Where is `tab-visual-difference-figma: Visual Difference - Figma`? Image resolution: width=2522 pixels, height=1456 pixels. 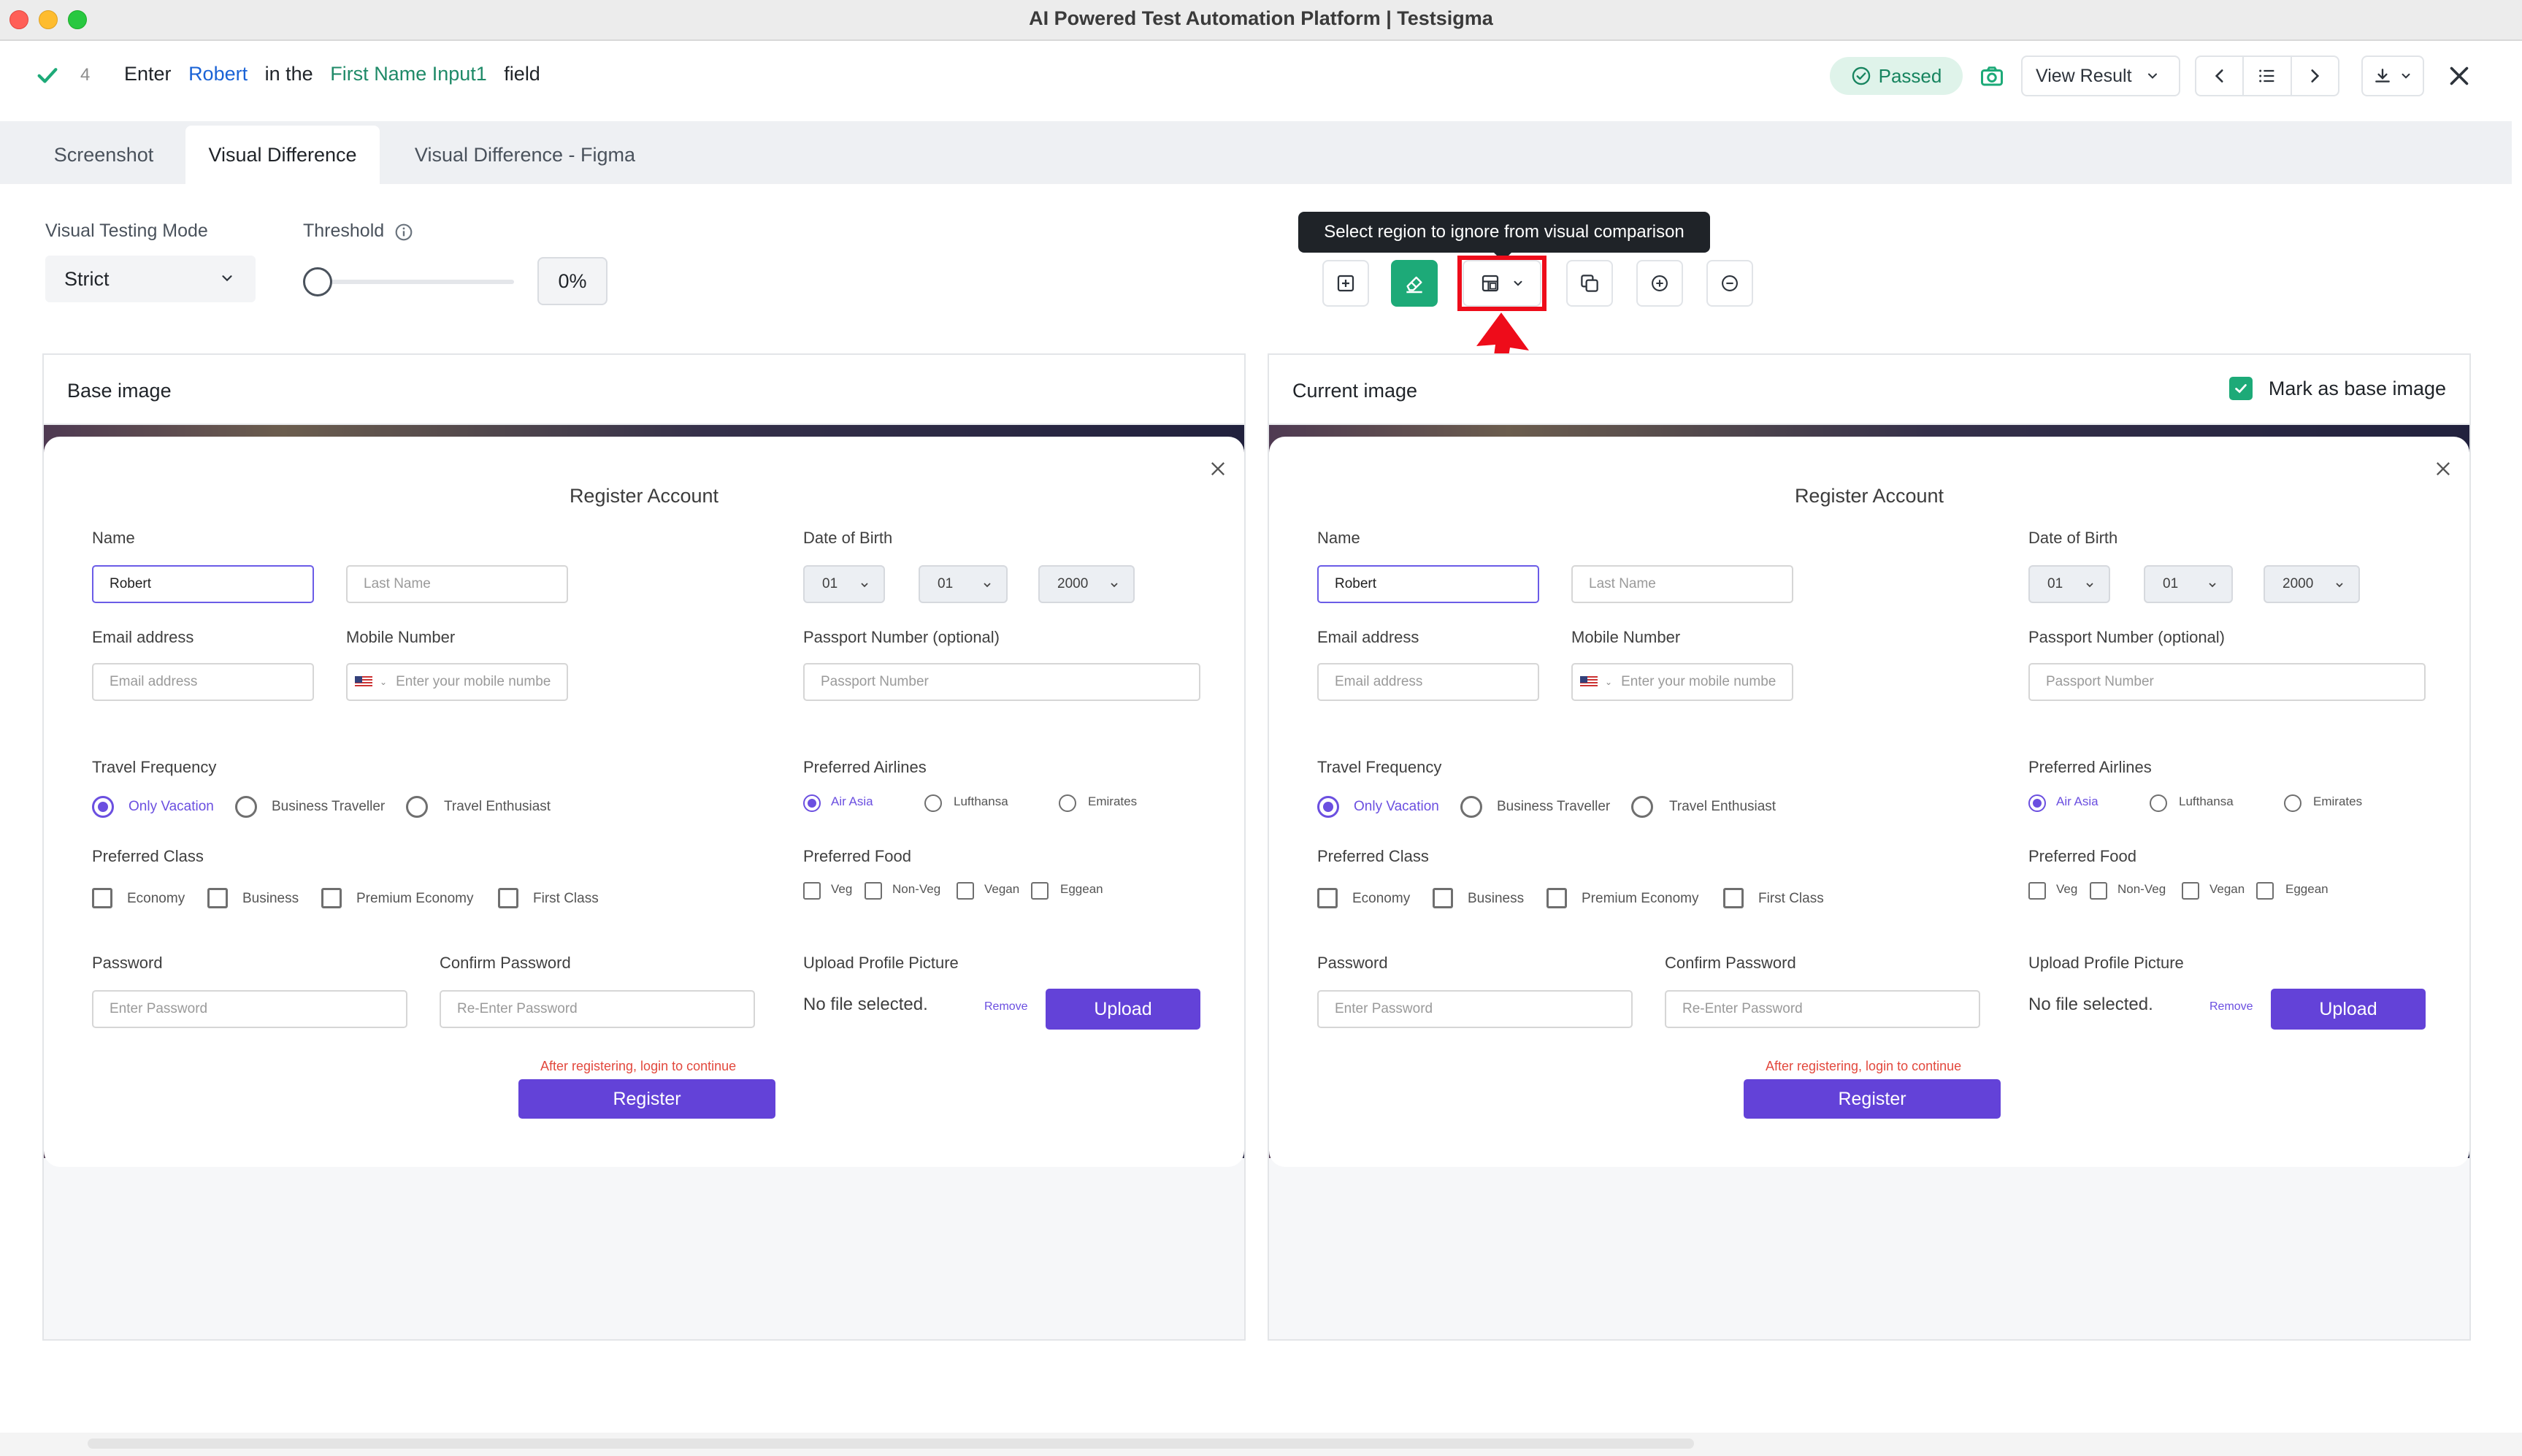 tab-visual-difference-figma: Visual Difference - Figma is located at coordinates (525, 155).